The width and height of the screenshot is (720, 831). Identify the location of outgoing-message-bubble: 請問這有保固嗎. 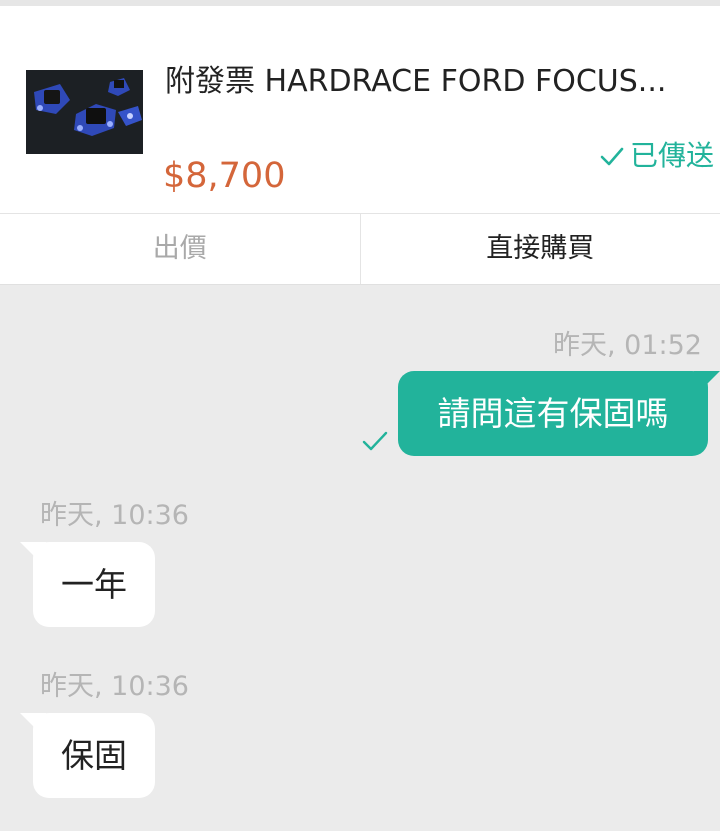
(553, 413).